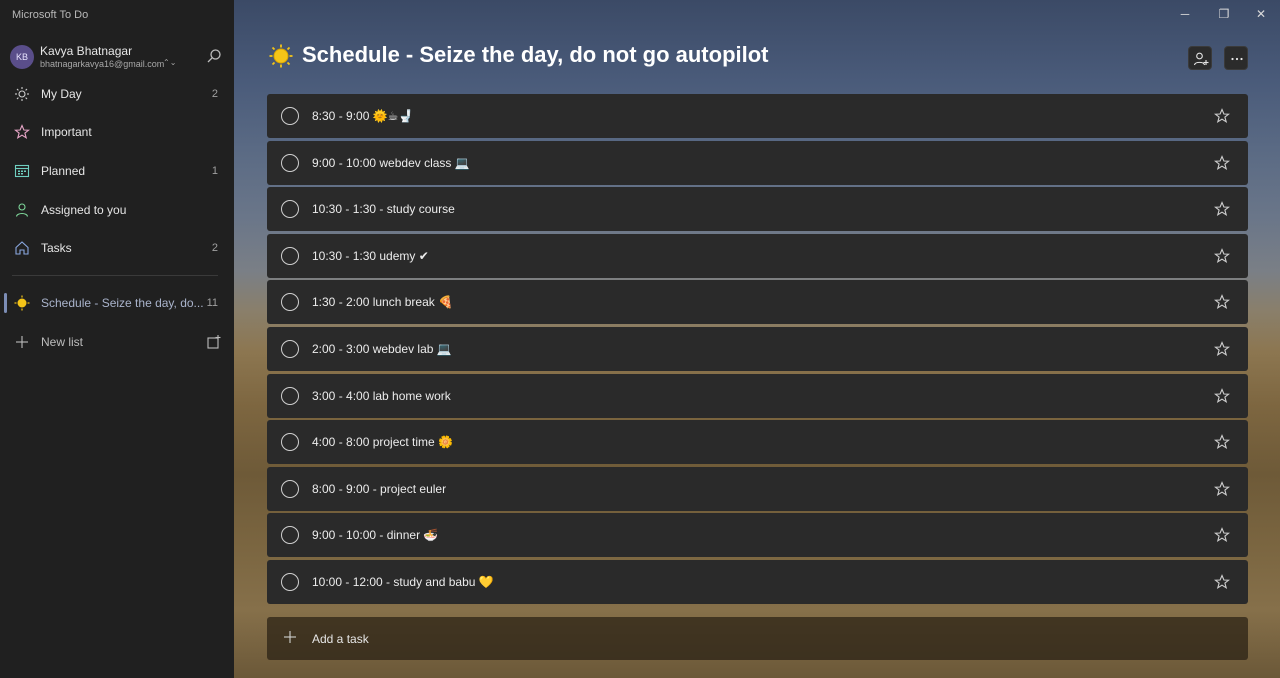  Describe the element at coordinates (102, 64) in the screenshot. I see `account-email: bhatnagarkavya16@gmail.com` at that location.